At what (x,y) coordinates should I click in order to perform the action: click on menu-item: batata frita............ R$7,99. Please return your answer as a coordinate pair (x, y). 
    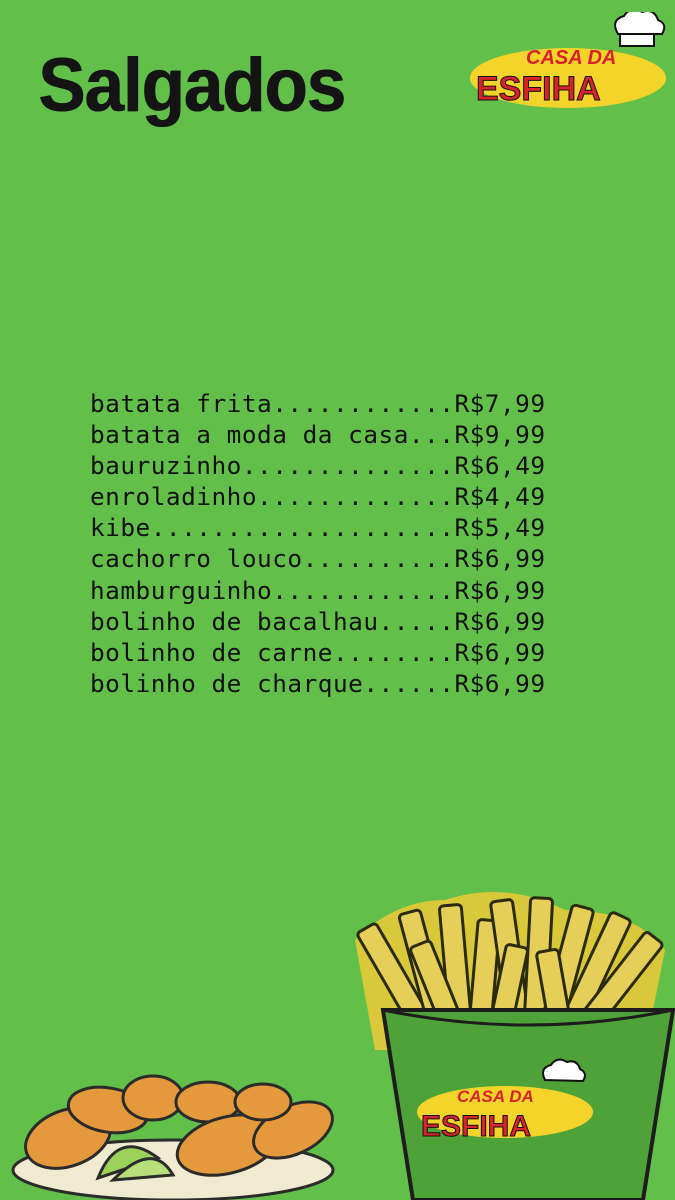
    Looking at the image, I should click on (318, 403).